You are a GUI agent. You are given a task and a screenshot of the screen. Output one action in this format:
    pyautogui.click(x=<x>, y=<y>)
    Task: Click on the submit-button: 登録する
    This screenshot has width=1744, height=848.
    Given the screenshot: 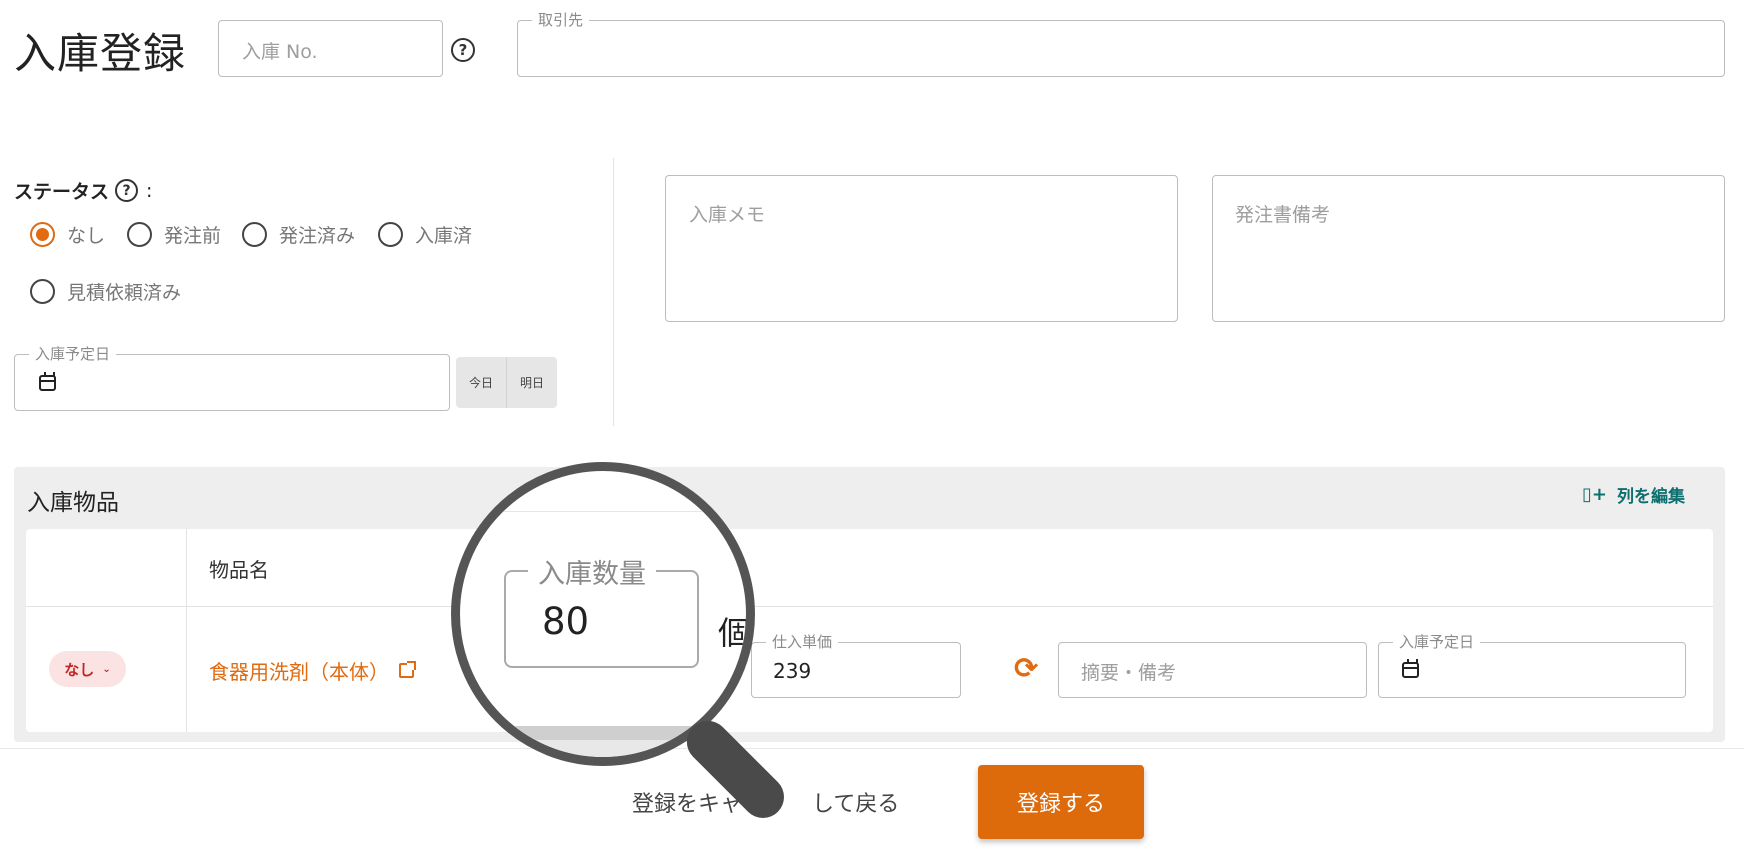 What is the action you would take?
    pyautogui.click(x=1061, y=802)
    